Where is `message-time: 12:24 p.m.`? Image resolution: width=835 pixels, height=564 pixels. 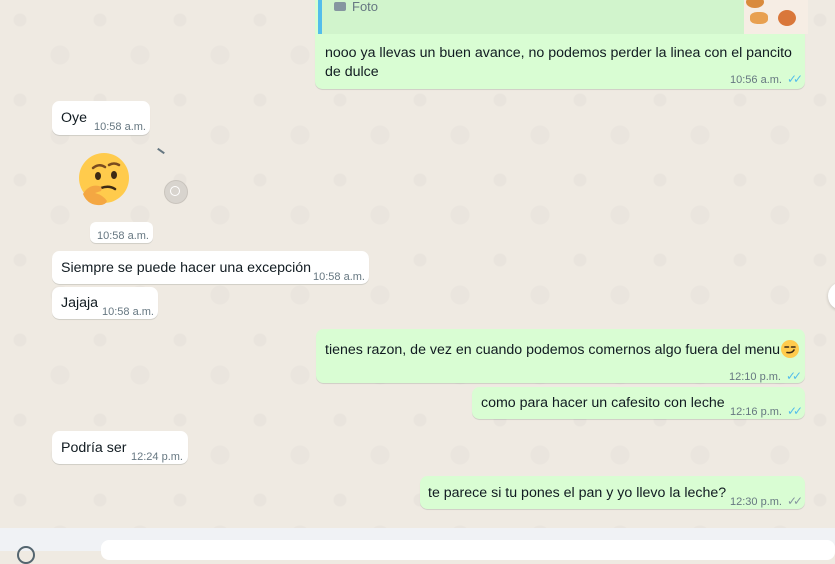
message-time: 12:24 p.m. is located at coordinates (157, 457).